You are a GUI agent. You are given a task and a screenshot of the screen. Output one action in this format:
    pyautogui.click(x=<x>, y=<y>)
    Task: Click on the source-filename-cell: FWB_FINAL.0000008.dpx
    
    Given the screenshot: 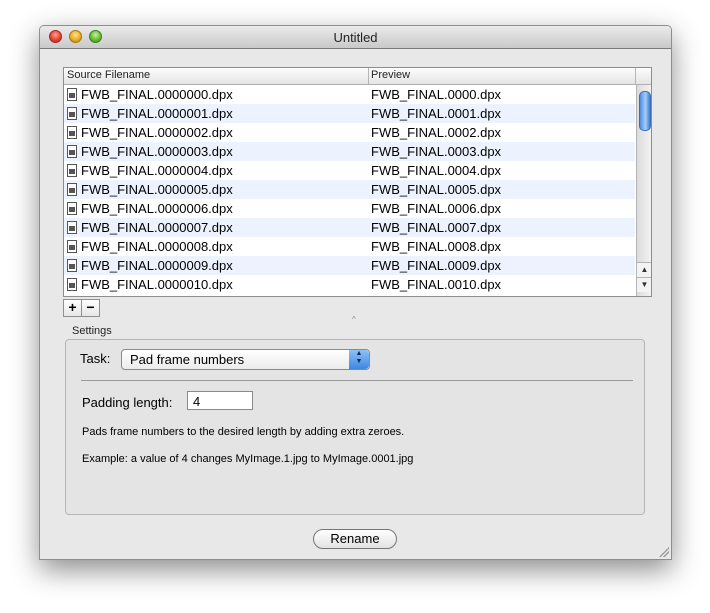 What is the action you would take?
    pyautogui.click(x=157, y=246)
    